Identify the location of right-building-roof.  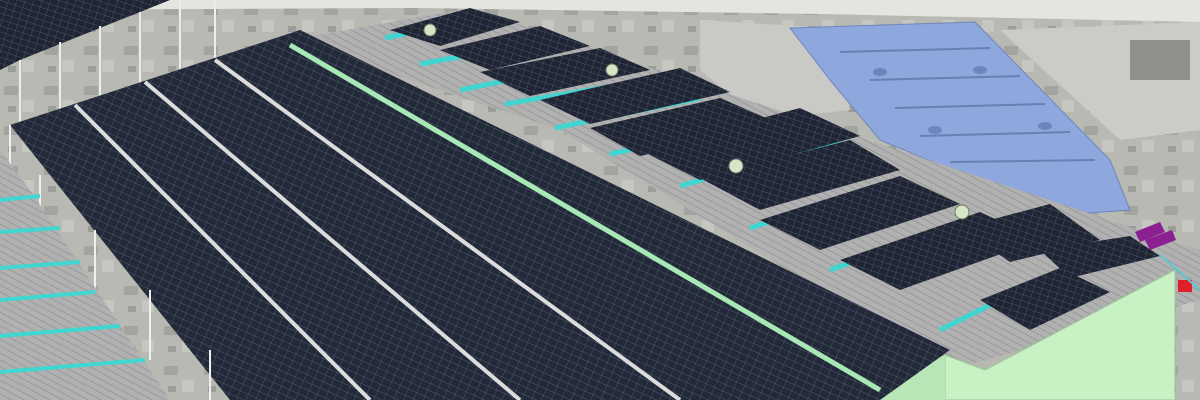
(1160, 60).